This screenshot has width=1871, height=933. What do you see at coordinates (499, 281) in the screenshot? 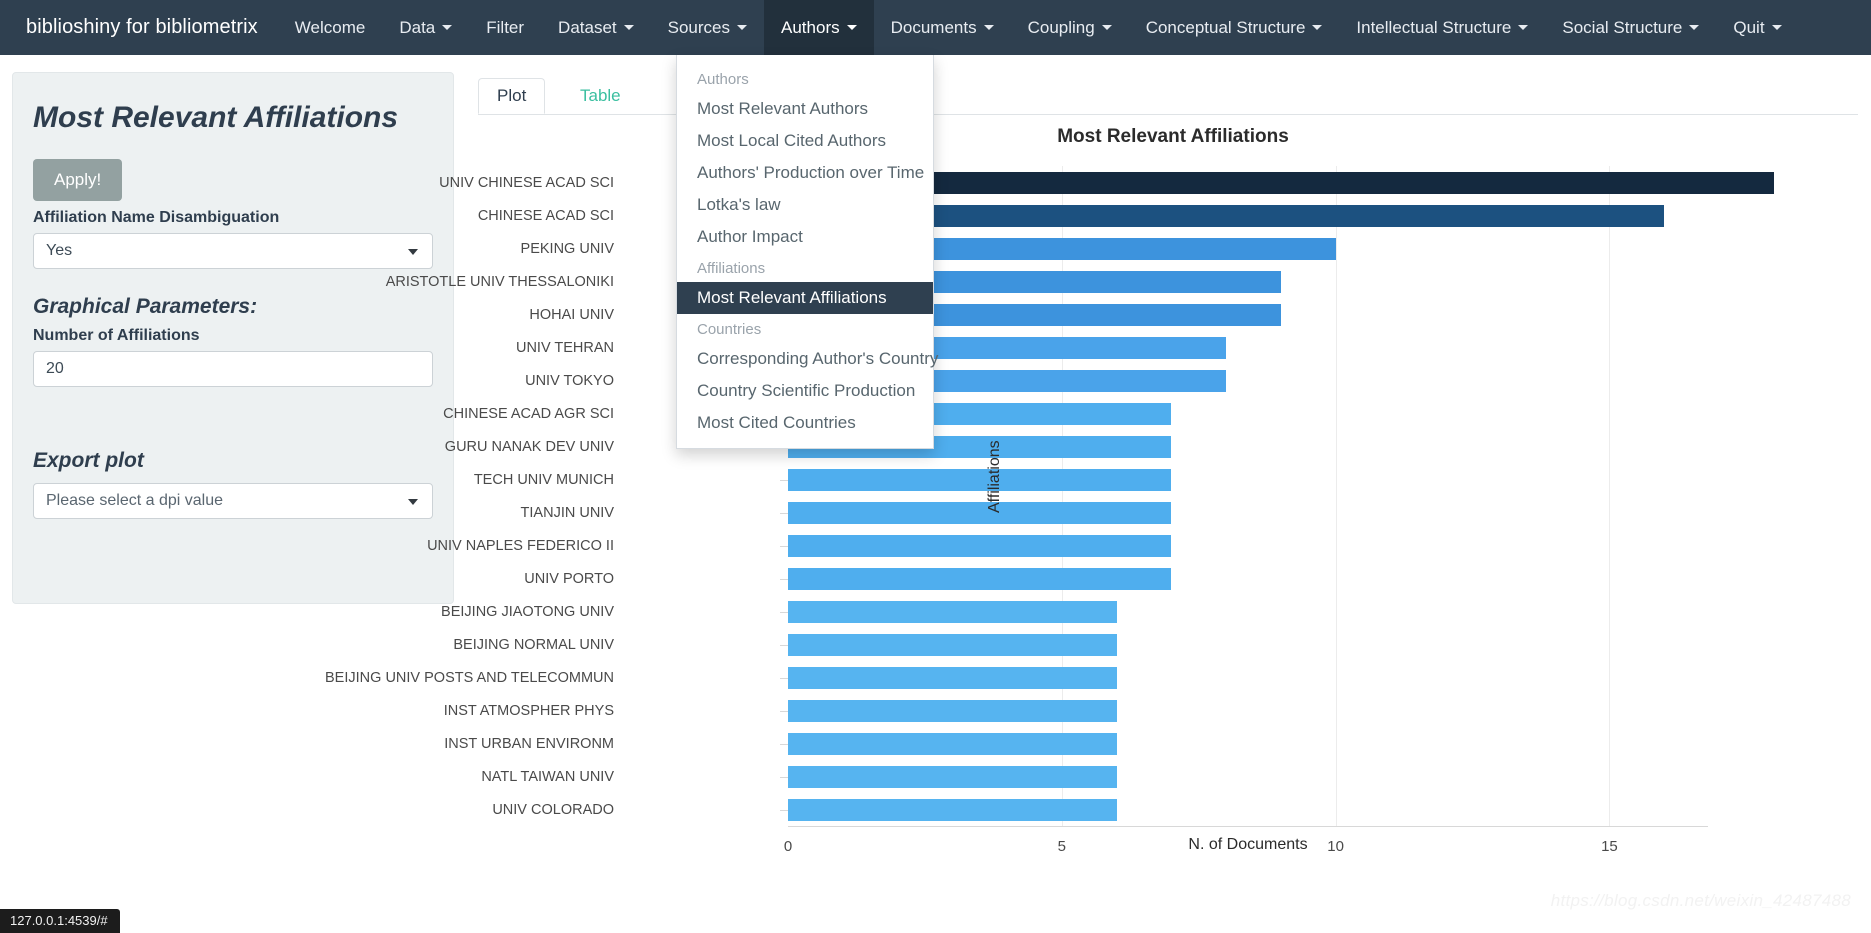
I see `y-tick-label: ARISTOTLE UNIV THESSALONIKI` at bounding box center [499, 281].